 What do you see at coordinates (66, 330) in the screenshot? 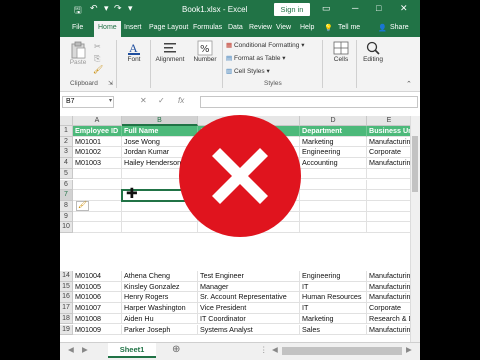
I see `row-header-19: 19` at bounding box center [66, 330].